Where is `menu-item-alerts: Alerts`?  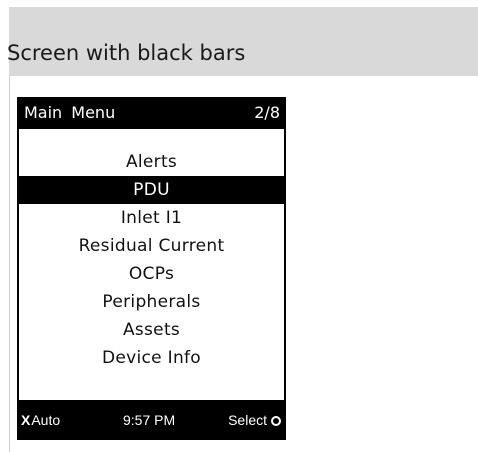
menu-item-alerts: Alerts is located at coordinates (151, 162).